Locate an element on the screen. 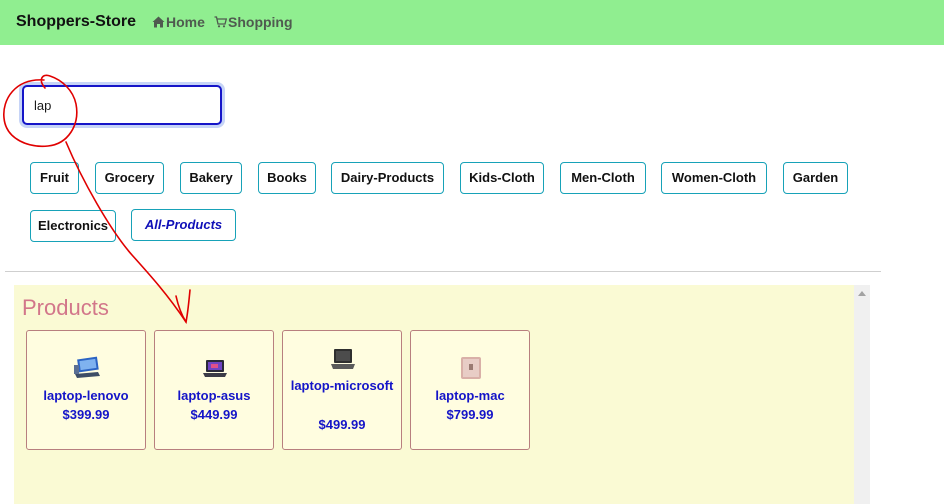  category-women-cloth-button: Women-Cloth is located at coordinates (714, 178).